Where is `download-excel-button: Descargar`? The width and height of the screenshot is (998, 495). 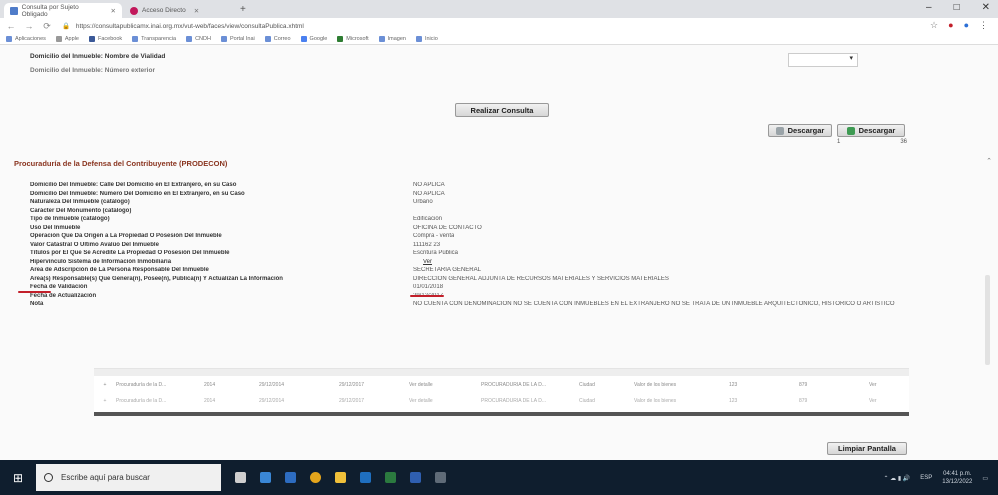
download-excel-button: Descargar is located at coordinates (871, 130).